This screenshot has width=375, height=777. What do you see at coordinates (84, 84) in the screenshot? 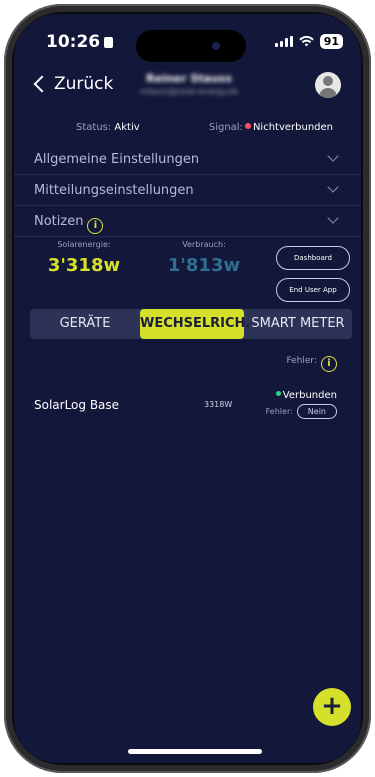
I see `back-label: Zurück` at bounding box center [84, 84].